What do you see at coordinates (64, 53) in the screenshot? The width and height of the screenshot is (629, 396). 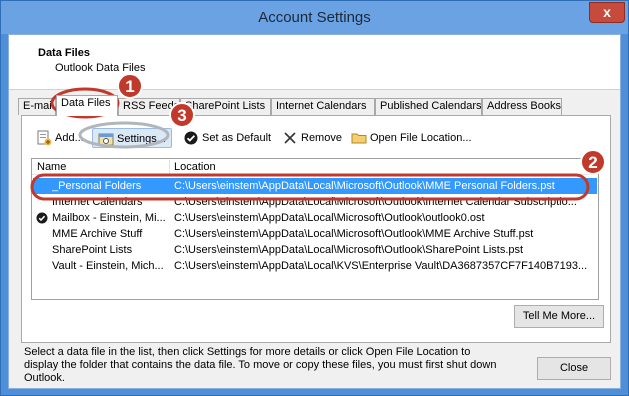 I see `header-title: Data Files` at bounding box center [64, 53].